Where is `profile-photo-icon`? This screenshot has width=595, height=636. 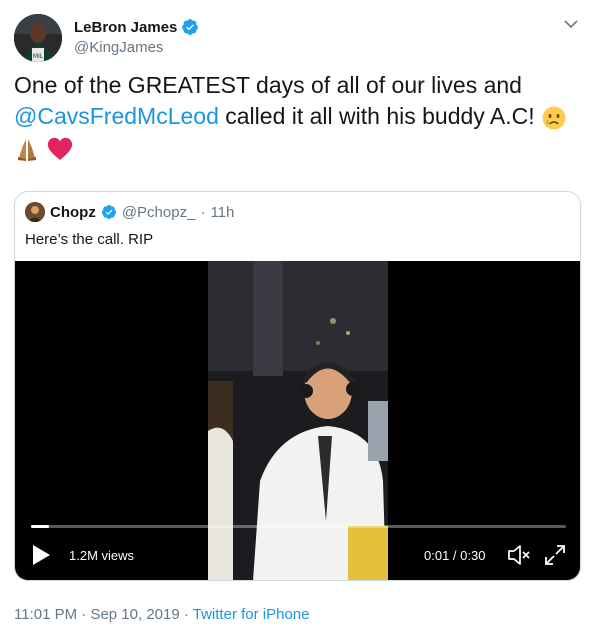
profile-photo-icon is located at coordinates (35, 212).